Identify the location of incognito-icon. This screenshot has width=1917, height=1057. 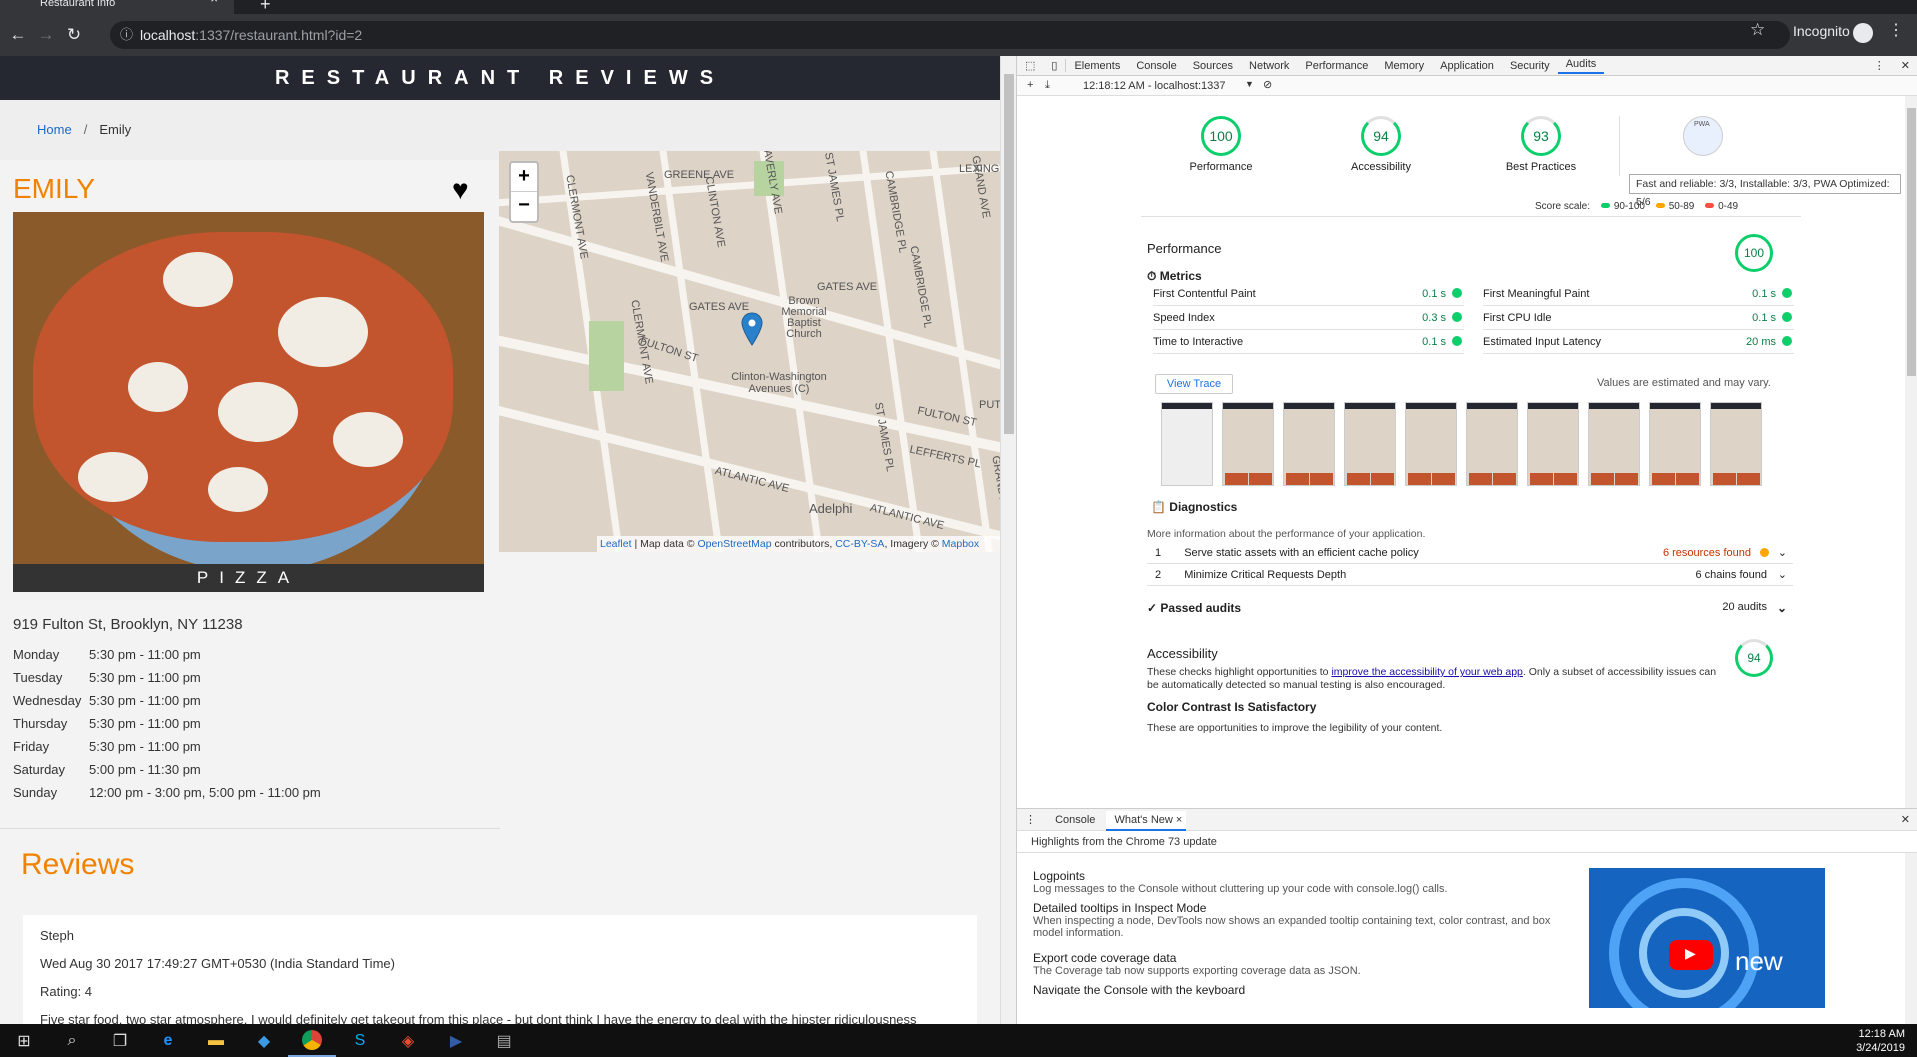
(1863, 33).